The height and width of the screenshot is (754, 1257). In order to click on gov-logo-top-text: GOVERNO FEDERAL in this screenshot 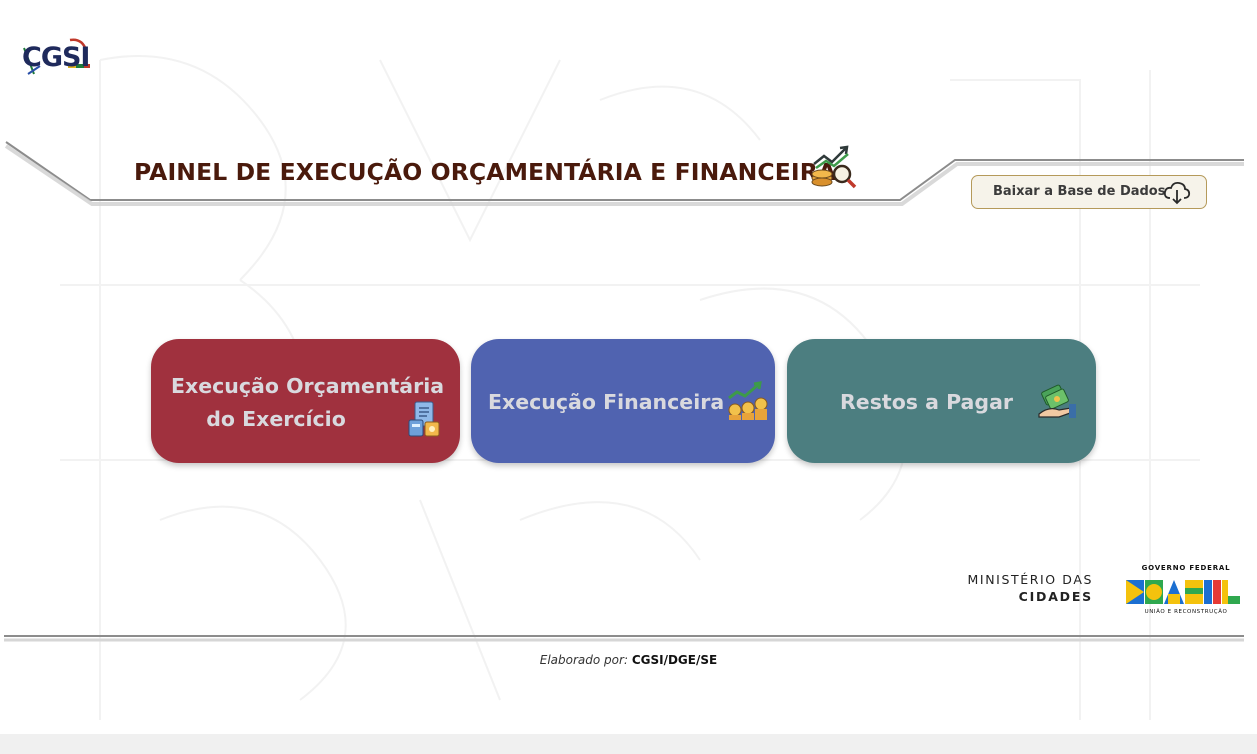, I will do `click(1186, 568)`.